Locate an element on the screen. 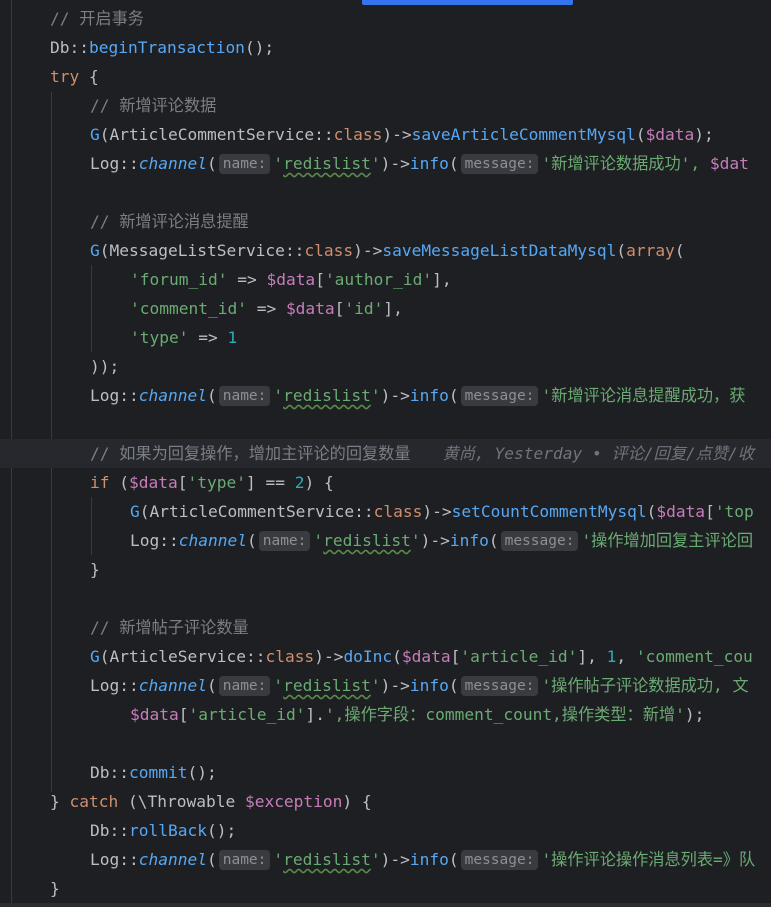  code-line: // 开启事务 is located at coordinates (385, 18).